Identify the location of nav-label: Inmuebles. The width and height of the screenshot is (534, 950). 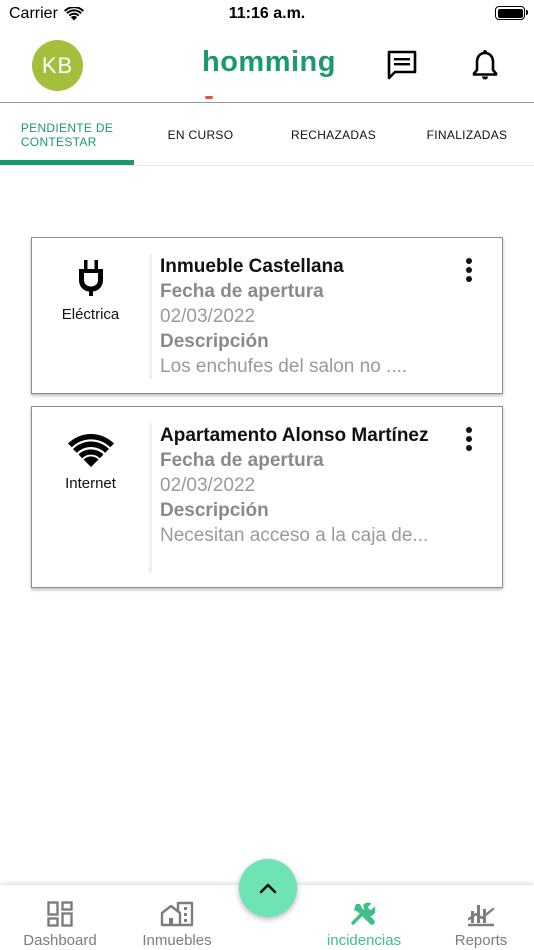
(177, 940).